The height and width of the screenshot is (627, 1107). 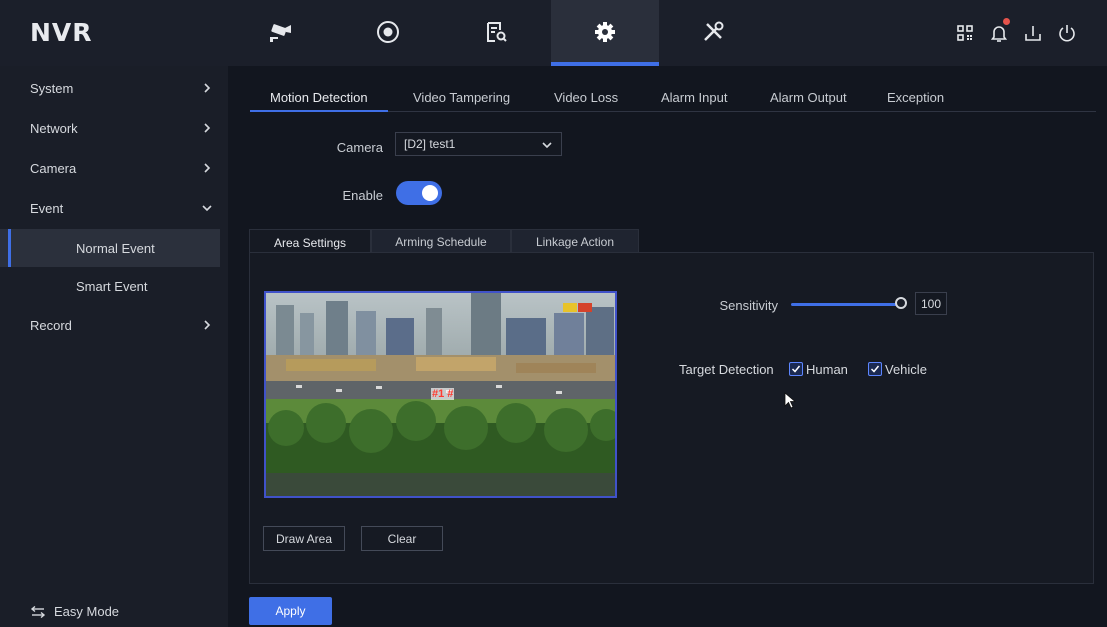 I want to click on live-view-camera-icon, so click(x=280, y=33).